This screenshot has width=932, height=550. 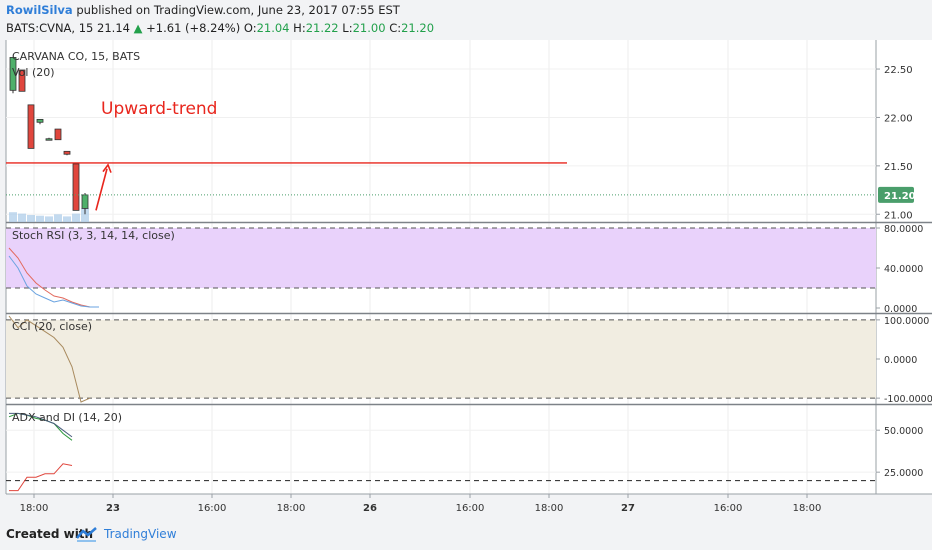 What do you see at coordinates (898, 70) in the screenshot?
I see `price-tick-label: 22.50` at bounding box center [898, 70].